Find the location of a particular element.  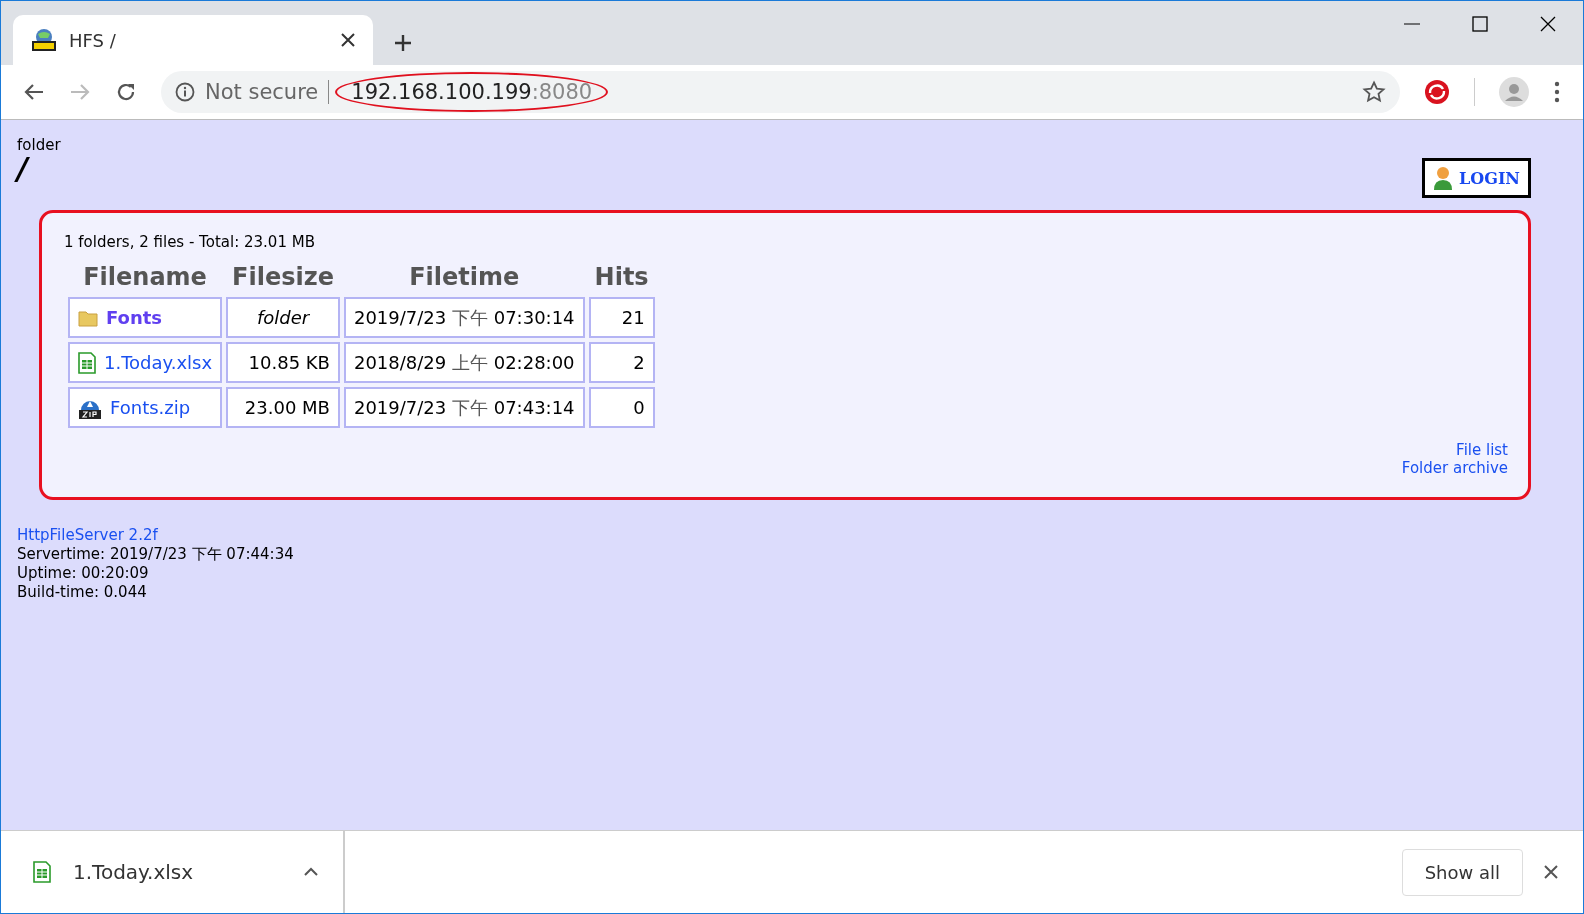

show-all-button: Show all is located at coordinates (1462, 872).